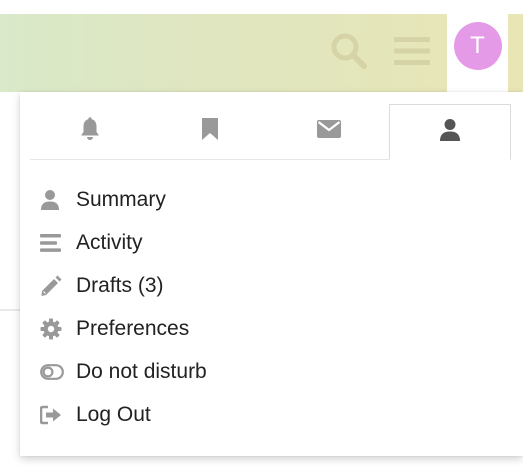 This screenshot has height=472, width=523. What do you see at coordinates (133, 328) in the screenshot?
I see `menu-item-label: Preferences` at bounding box center [133, 328].